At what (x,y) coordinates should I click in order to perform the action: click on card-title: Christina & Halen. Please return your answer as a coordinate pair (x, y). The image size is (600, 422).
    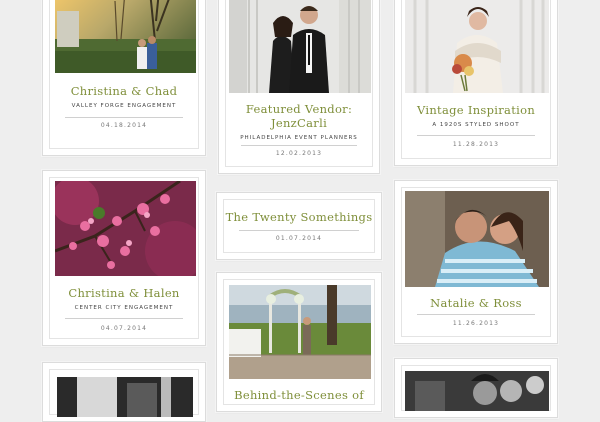
    Looking at the image, I should click on (124, 293).